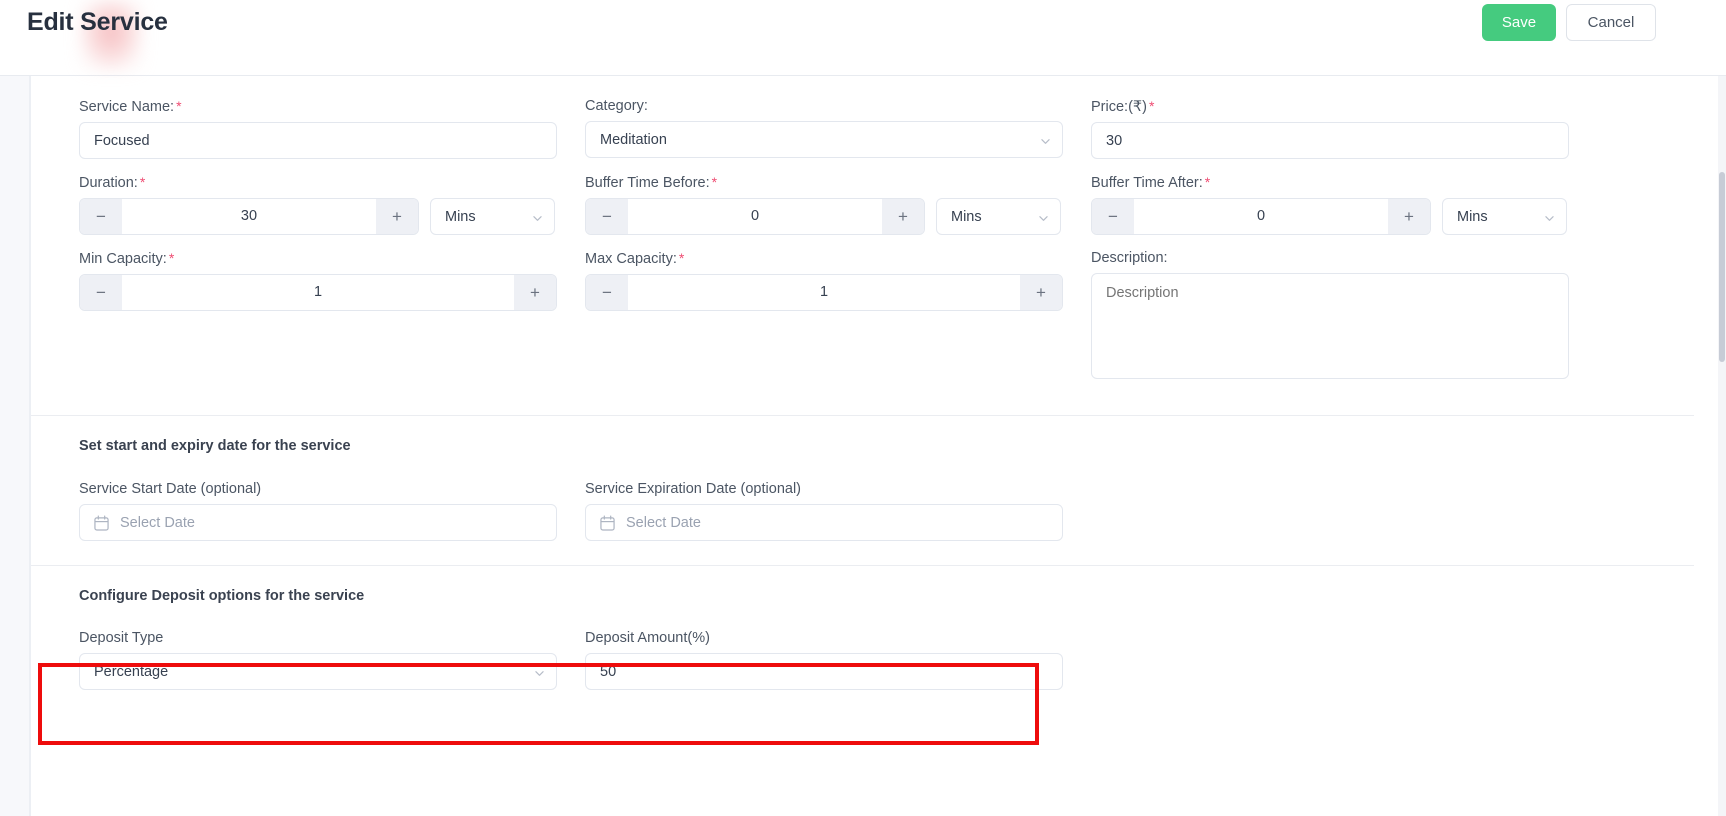 This screenshot has height=816, width=1726. What do you see at coordinates (127, 258) in the screenshot?
I see `min-capacity-label: Min Capacity: *` at bounding box center [127, 258].